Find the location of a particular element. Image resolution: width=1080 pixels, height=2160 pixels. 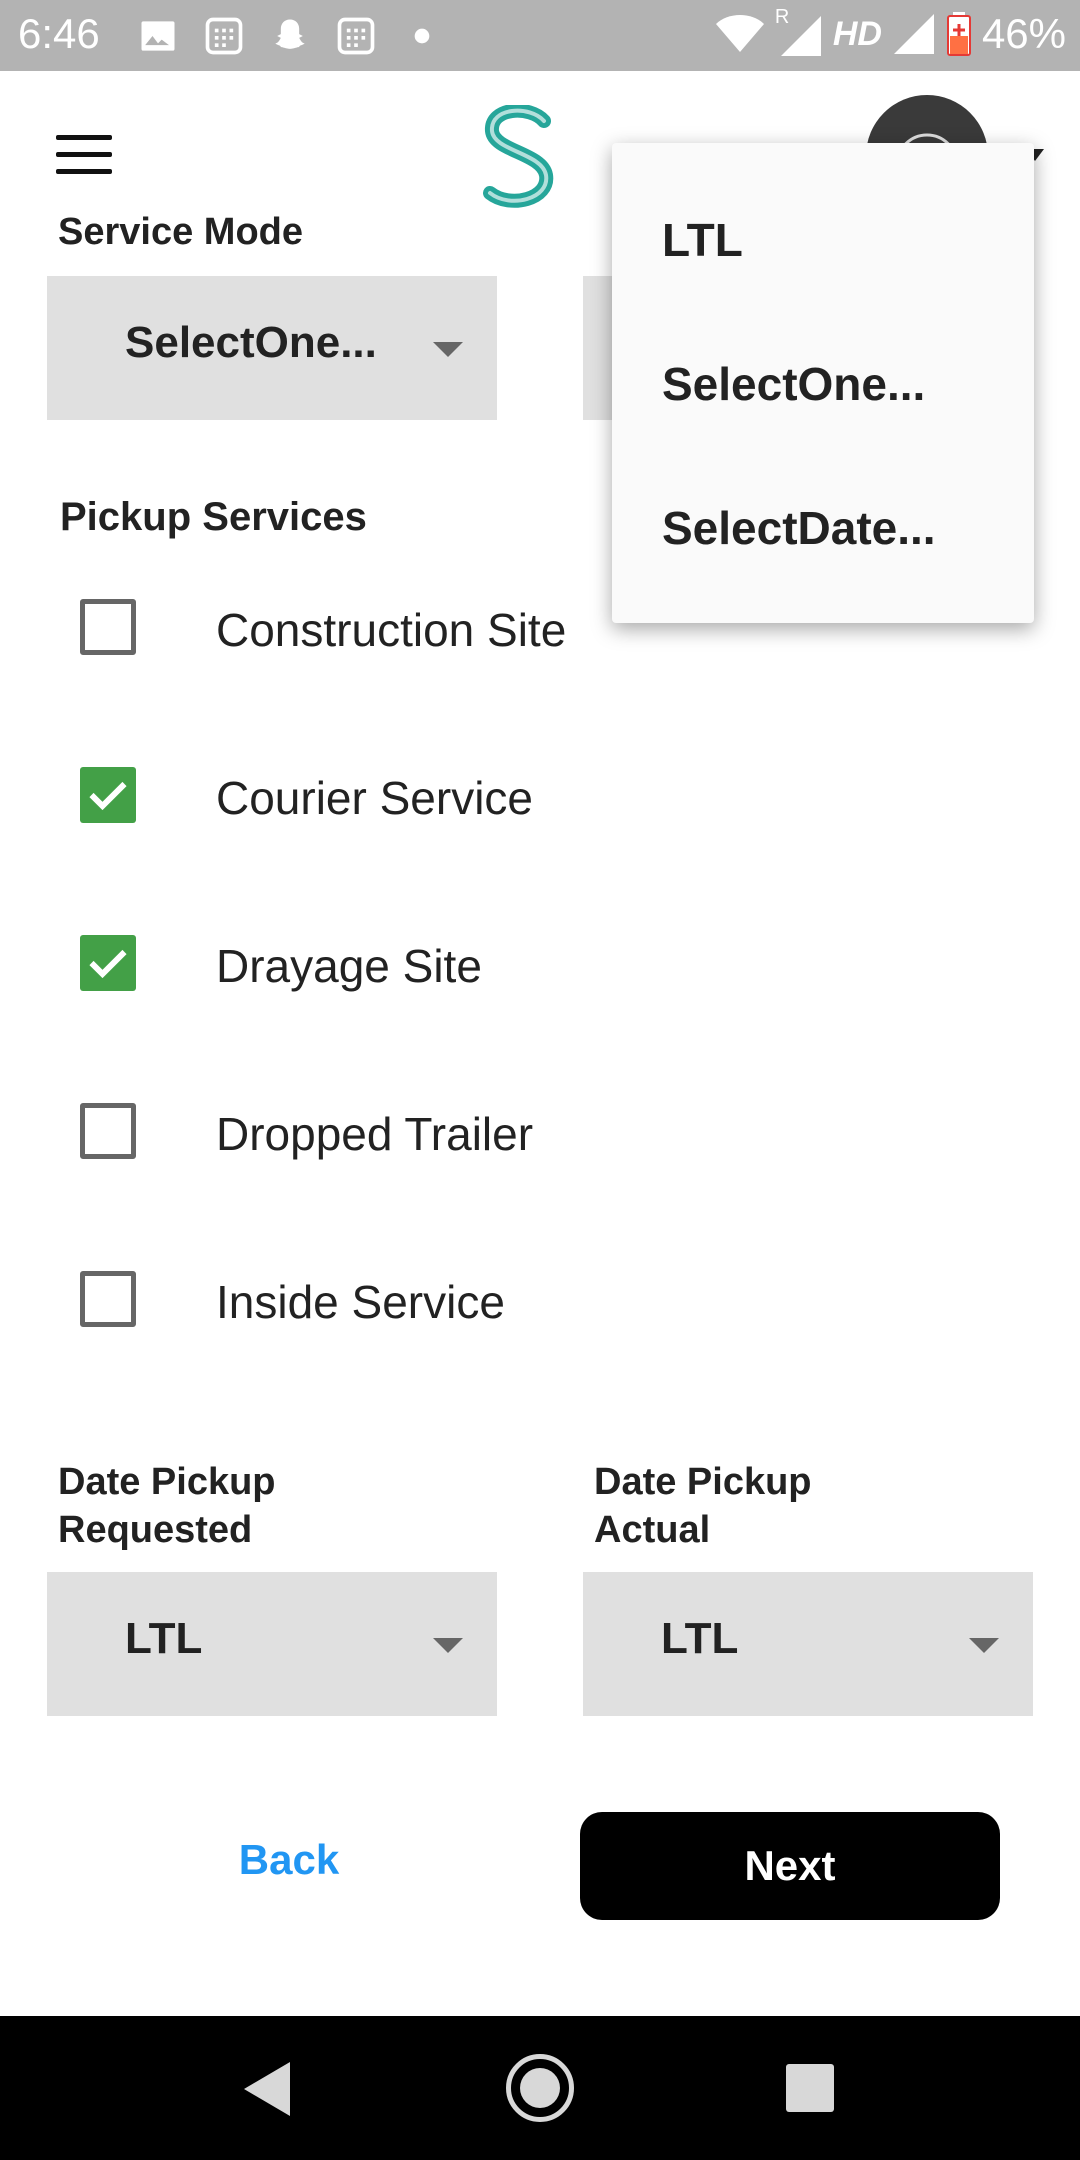

menu-item-ltl: LTL is located at coordinates (702, 240).